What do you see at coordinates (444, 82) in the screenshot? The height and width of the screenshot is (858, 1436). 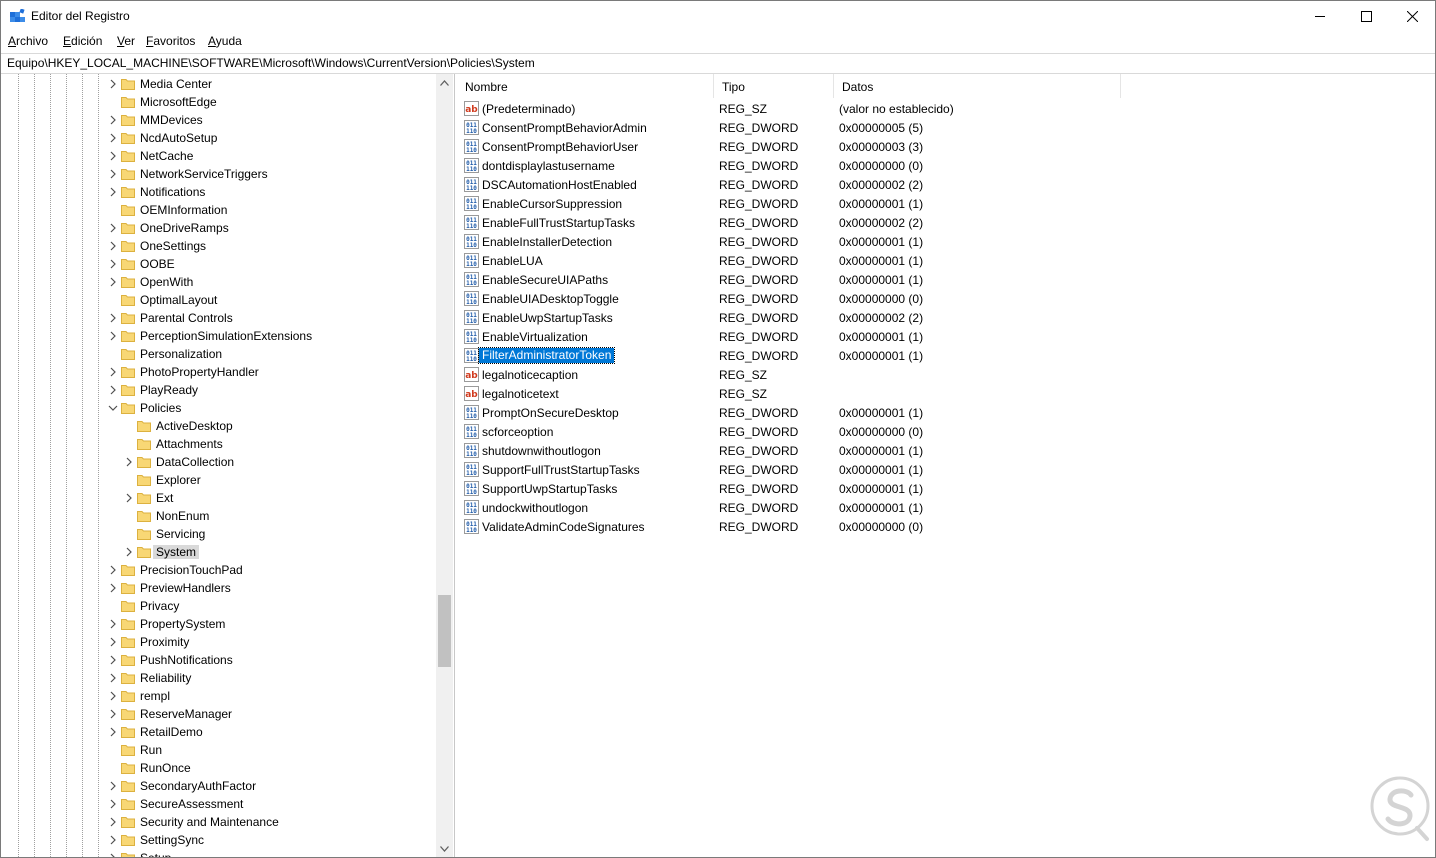 I see `scroll-up-button` at bounding box center [444, 82].